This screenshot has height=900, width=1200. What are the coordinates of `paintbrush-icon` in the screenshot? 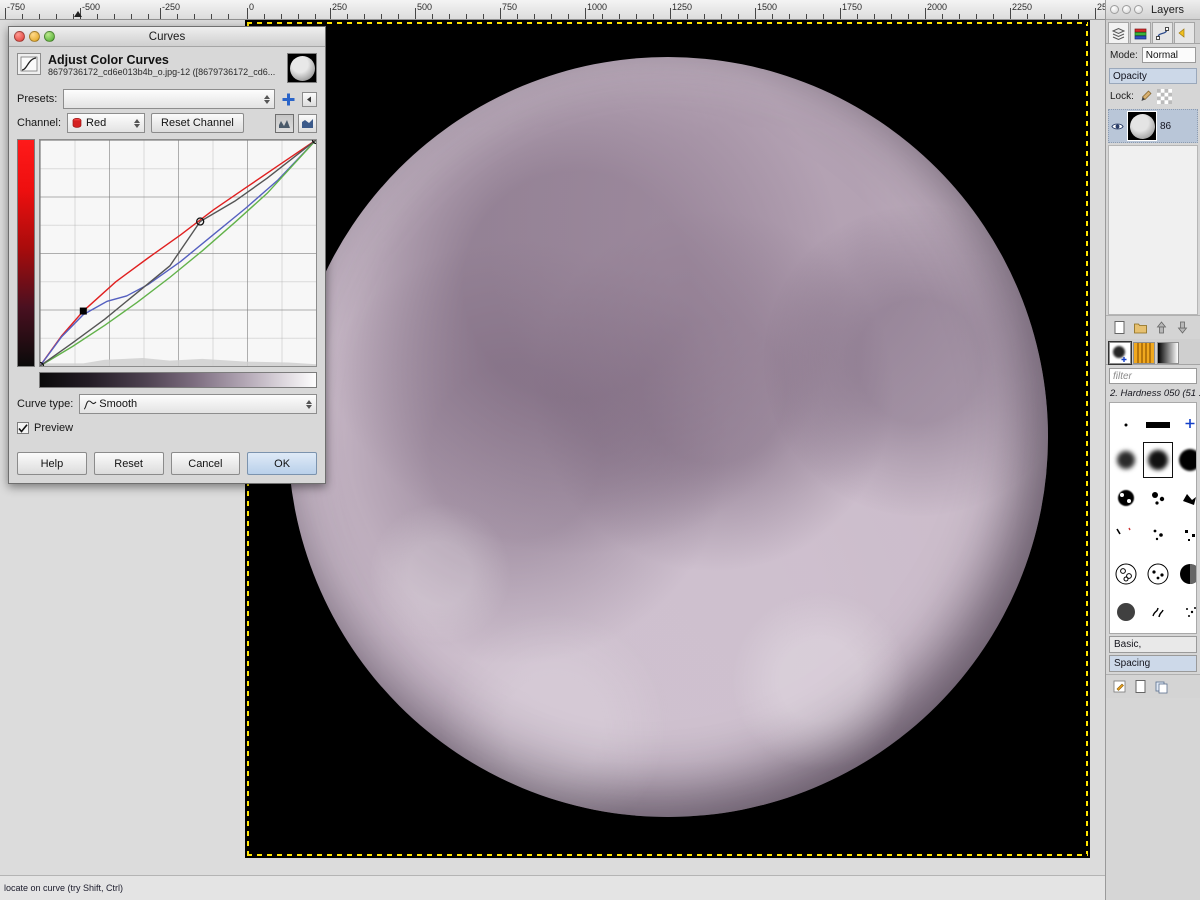 It's located at (1145, 96).